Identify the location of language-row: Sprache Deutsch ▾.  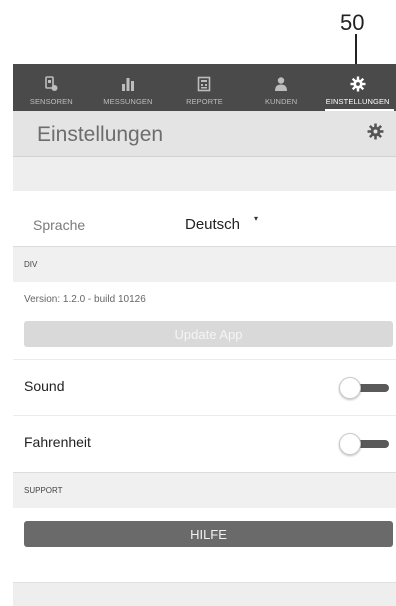
(204, 228).